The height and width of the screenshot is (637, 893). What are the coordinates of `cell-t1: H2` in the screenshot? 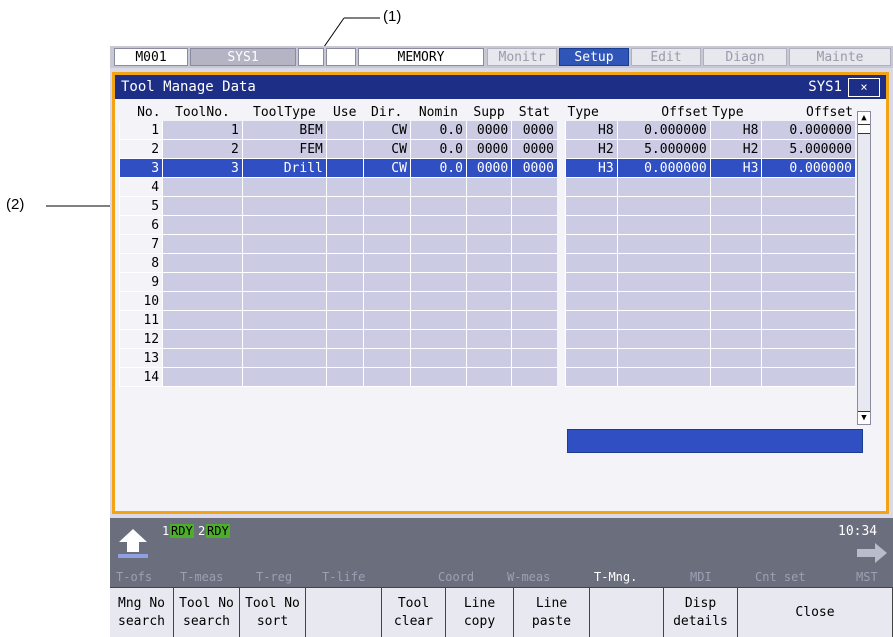 It's located at (591, 149).